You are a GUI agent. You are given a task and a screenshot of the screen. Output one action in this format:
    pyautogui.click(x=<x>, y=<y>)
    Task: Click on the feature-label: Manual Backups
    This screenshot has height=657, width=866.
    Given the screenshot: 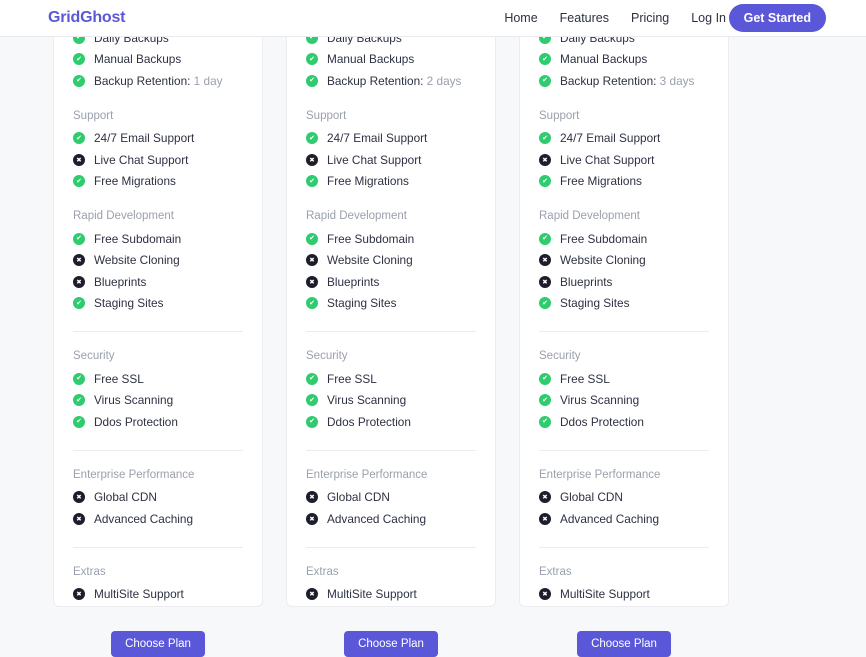 What is the action you would take?
    pyautogui.click(x=137, y=59)
    